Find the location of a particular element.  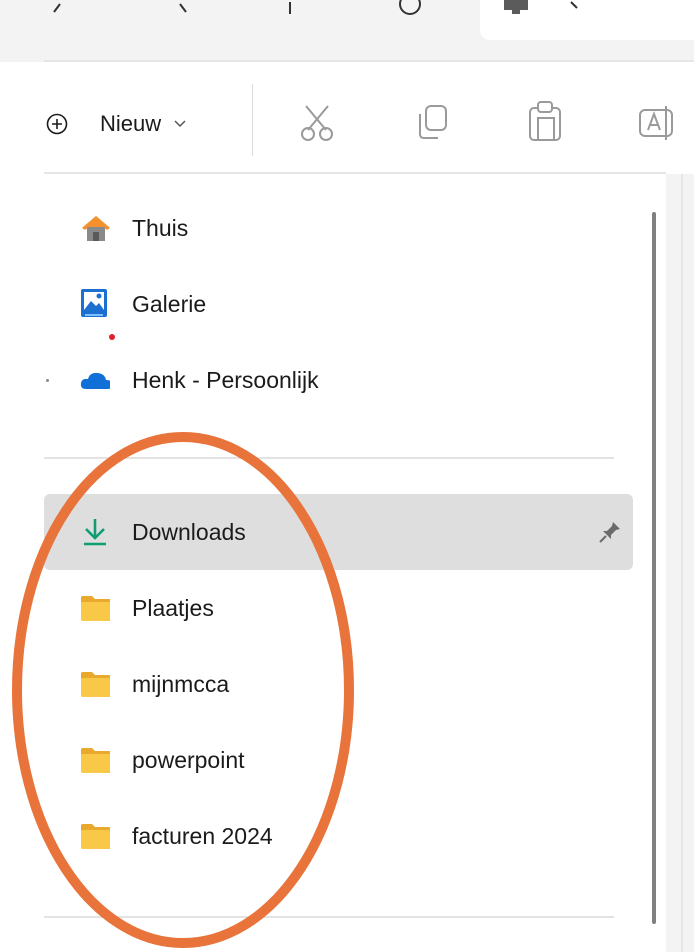

refresh-icon is located at coordinates (410, 7).